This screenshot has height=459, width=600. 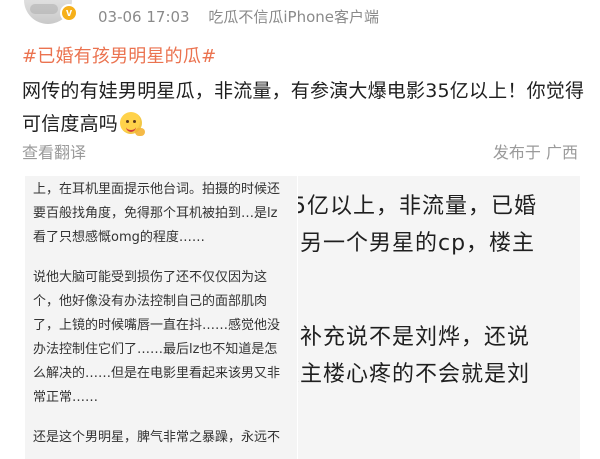 I want to click on screenshot-left-paragraph-3: 还是这个男明星，脾气非常之暴躁，永远不, so click(x=157, y=437).